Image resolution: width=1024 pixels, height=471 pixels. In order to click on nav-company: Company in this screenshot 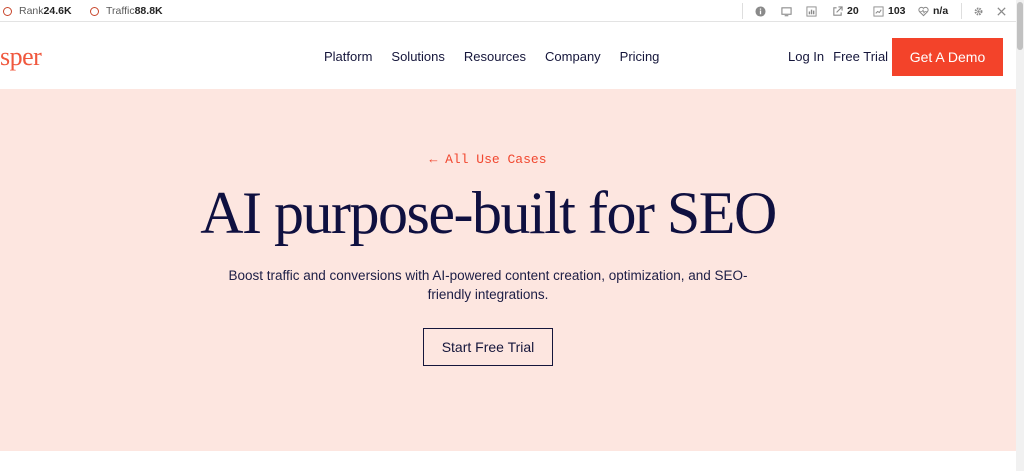, I will do `click(573, 56)`.